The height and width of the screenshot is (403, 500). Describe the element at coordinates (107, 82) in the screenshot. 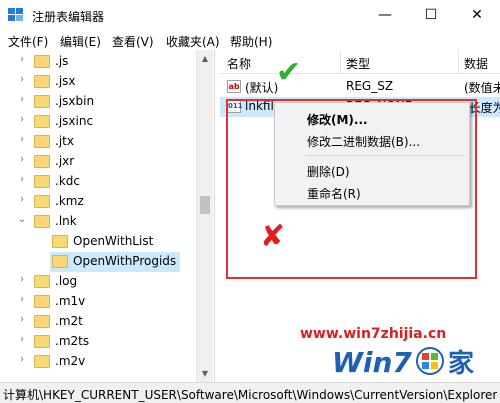

I see `tree-item: › .jsx` at that location.